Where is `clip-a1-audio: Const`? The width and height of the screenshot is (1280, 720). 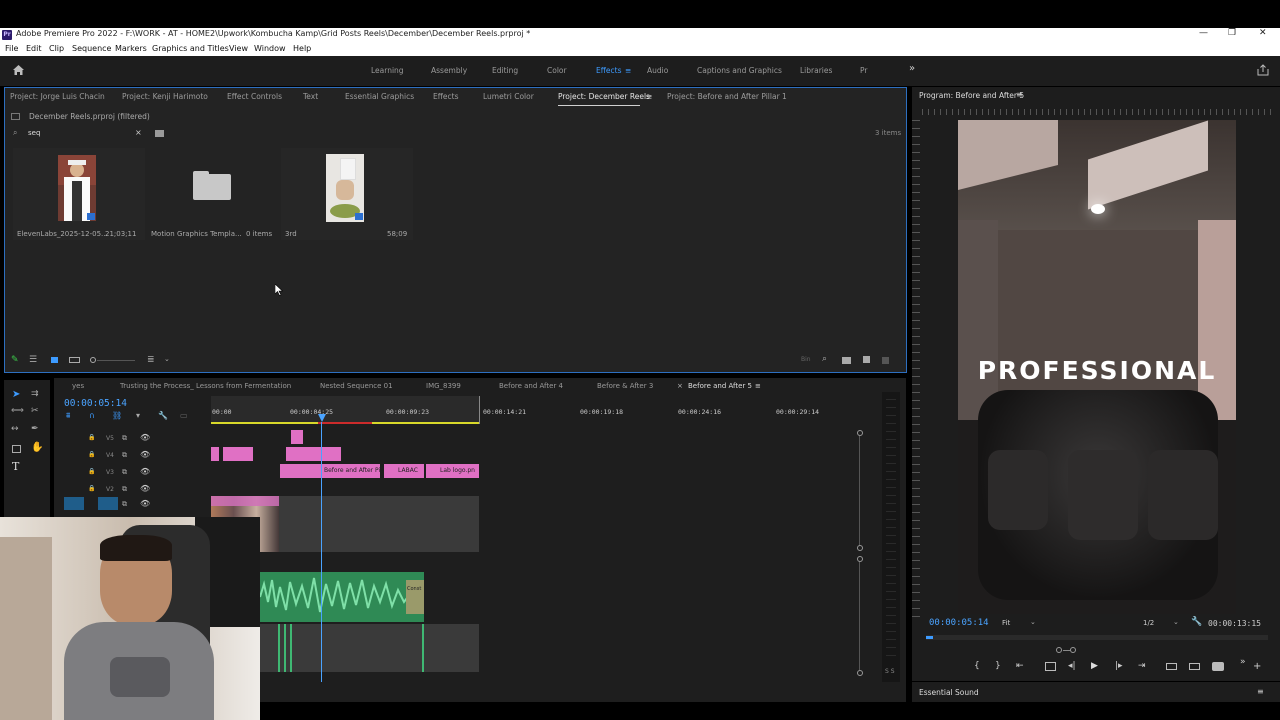
clip-a1-audio: Const is located at coordinates (342, 597).